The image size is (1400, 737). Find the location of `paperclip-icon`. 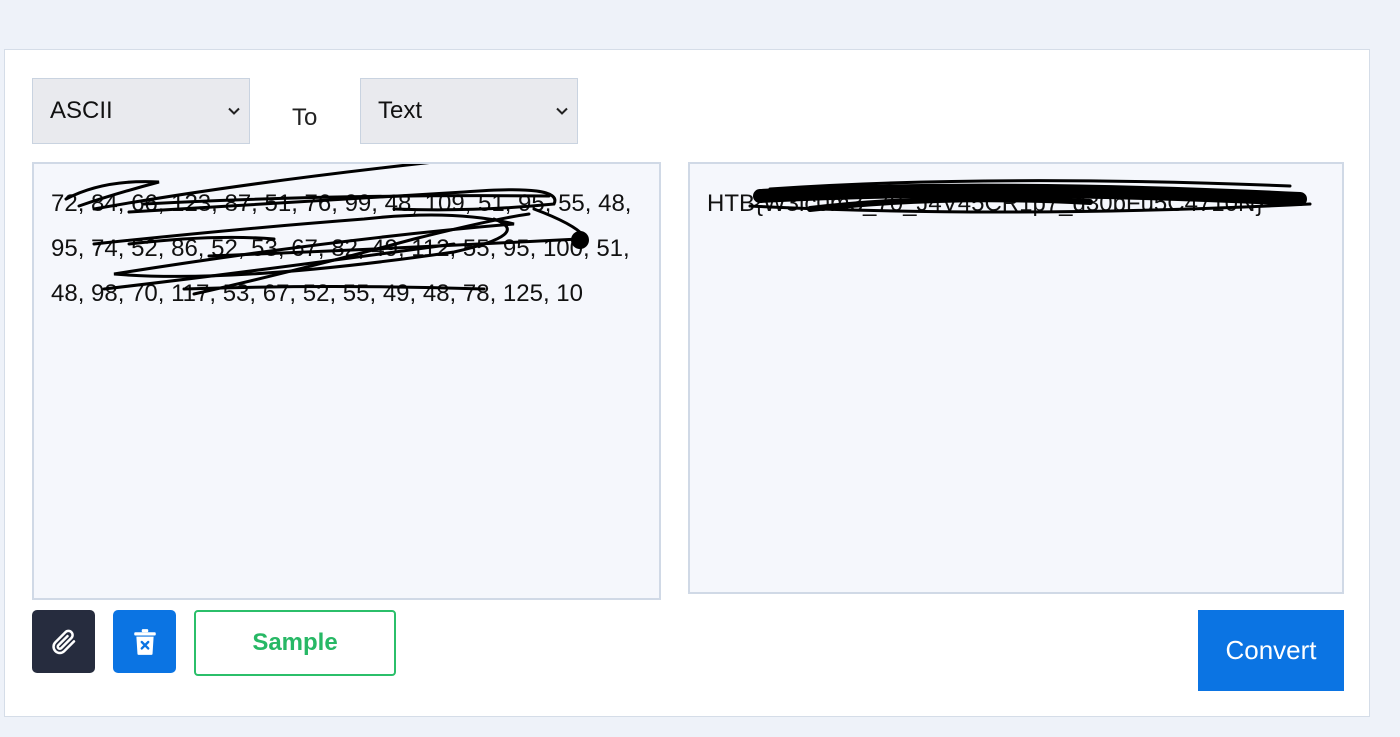

paperclip-icon is located at coordinates (63, 641).